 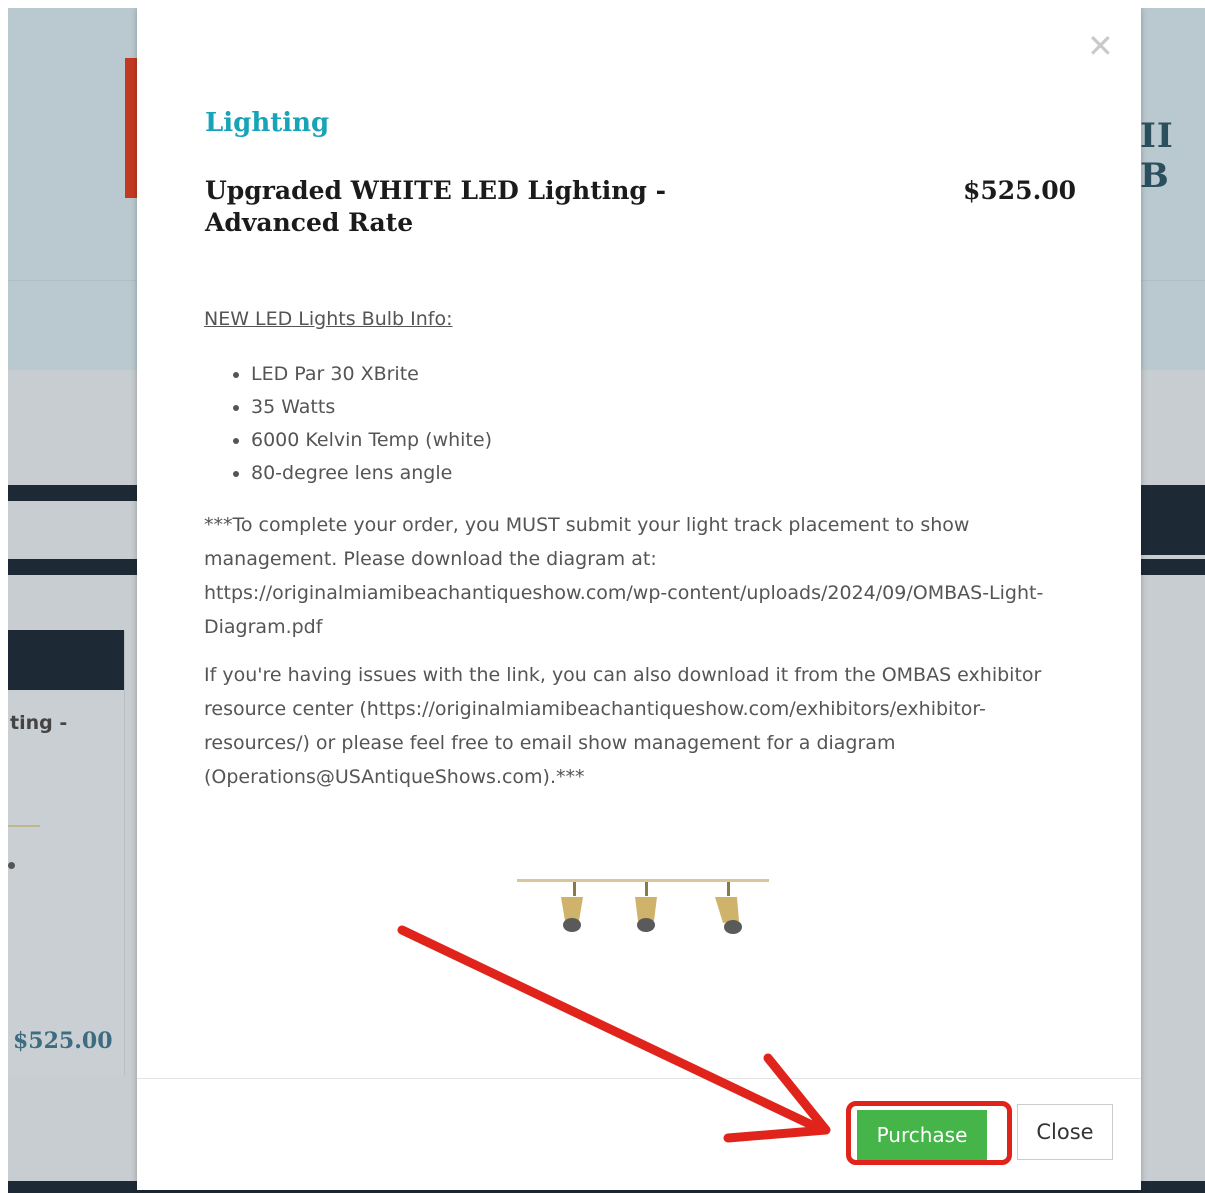 What do you see at coordinates (66, 852) in the screenshot?
I see `bg-product-card: ting - $525.00` at bounding box center [66, 852].